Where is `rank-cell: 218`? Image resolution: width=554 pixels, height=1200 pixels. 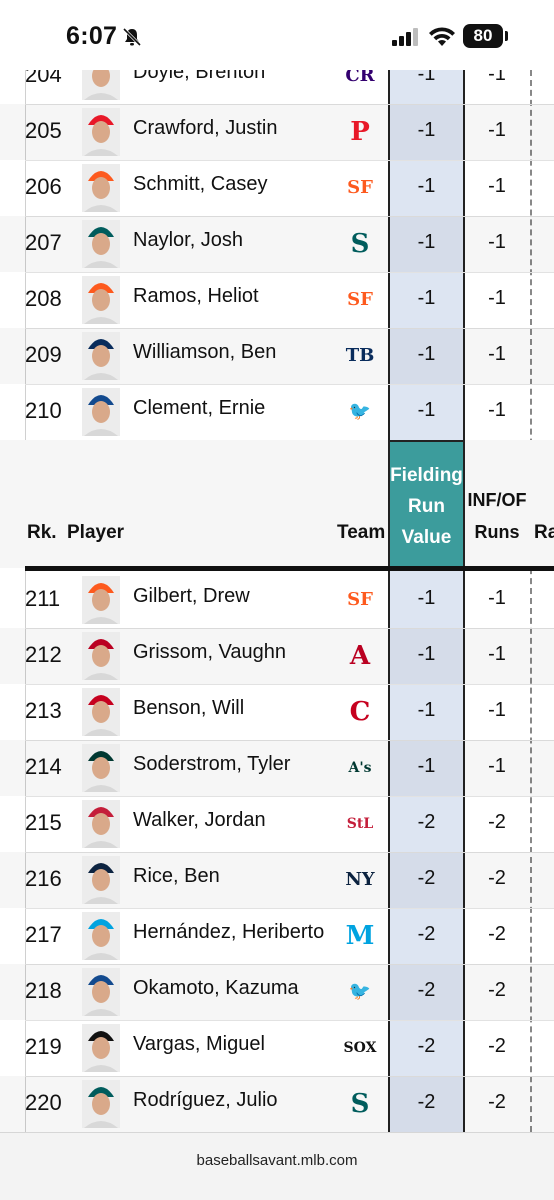 rank-cell: 218 is located at coordinates (43, 990).